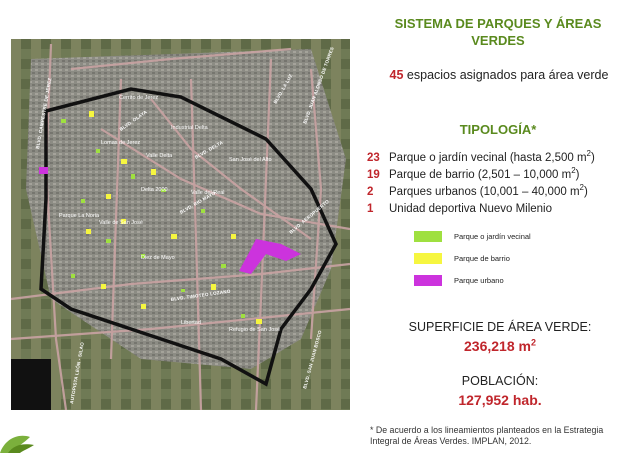 The height and width of the screenshot is (453, 640). I want to click on place-label: Parque La Noria, so click(79, 216).